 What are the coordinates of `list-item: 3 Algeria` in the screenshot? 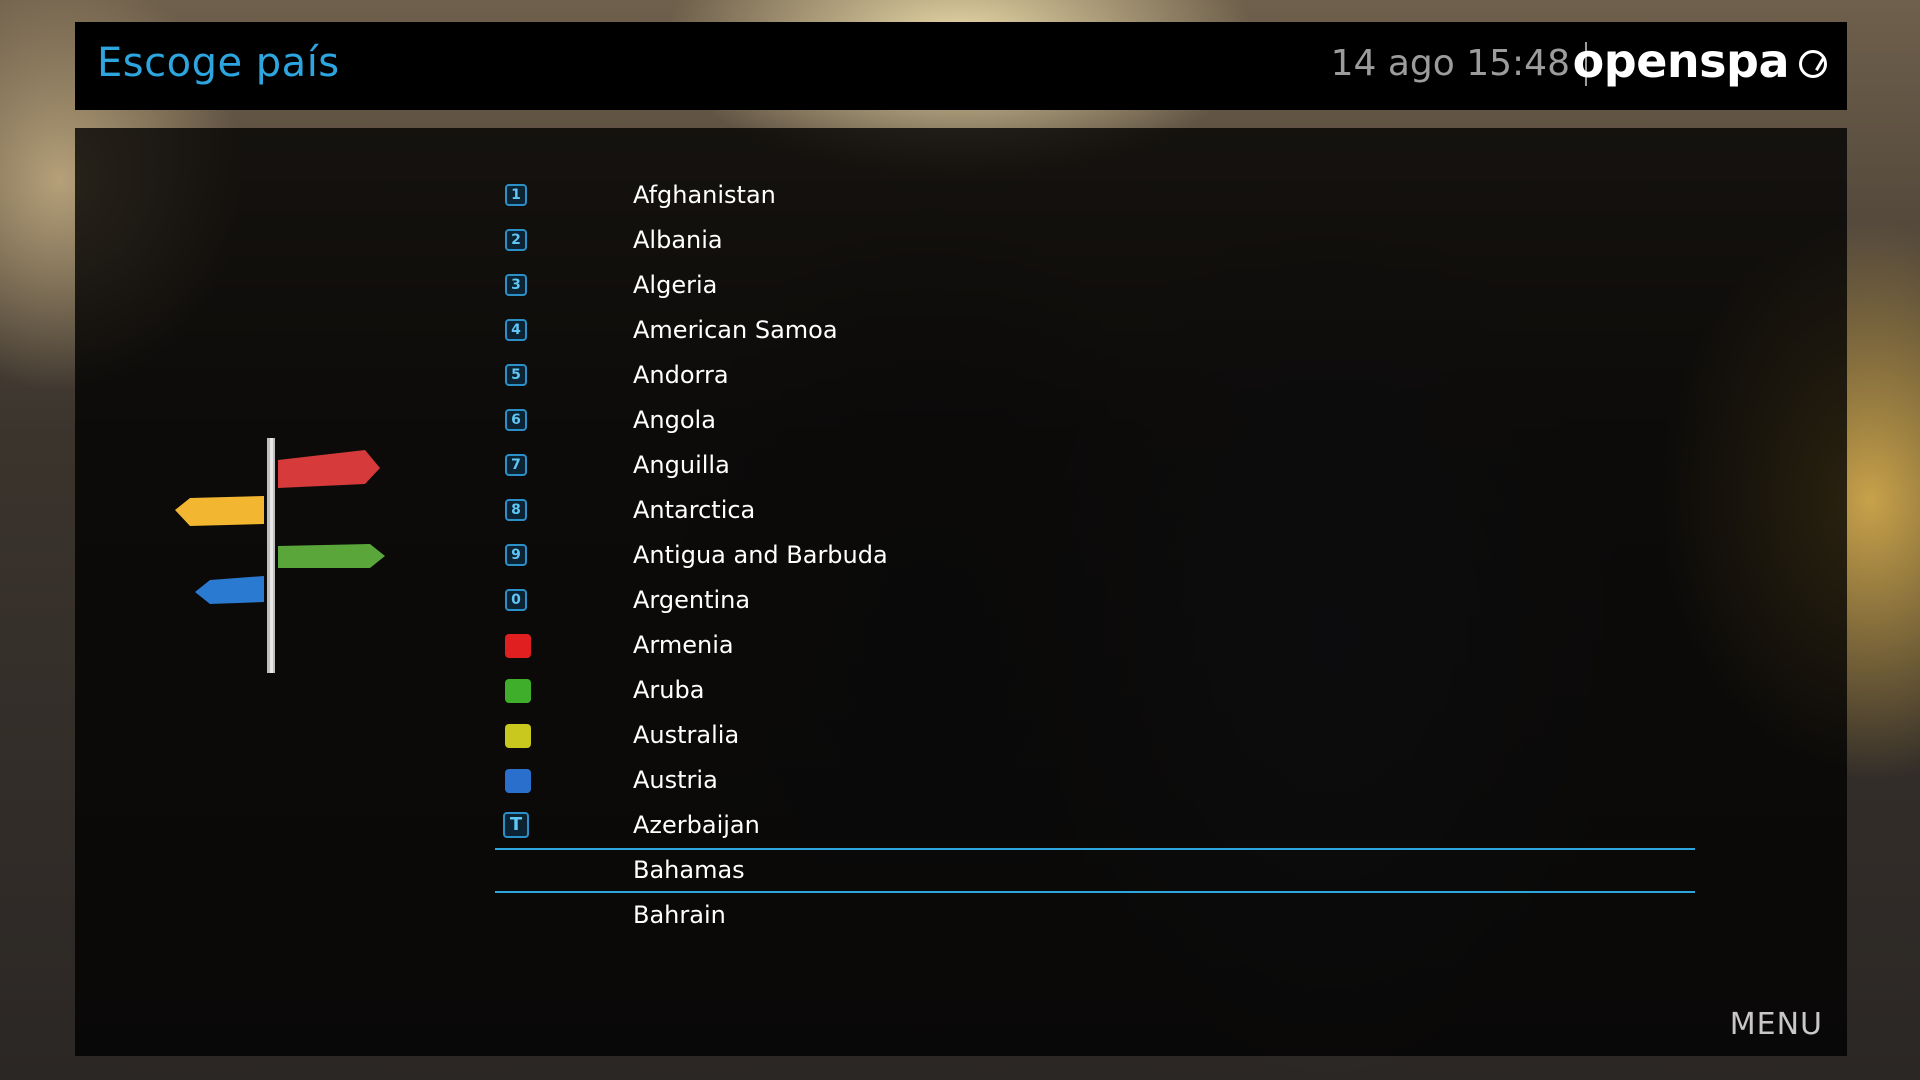 It's located at (1095, 285).